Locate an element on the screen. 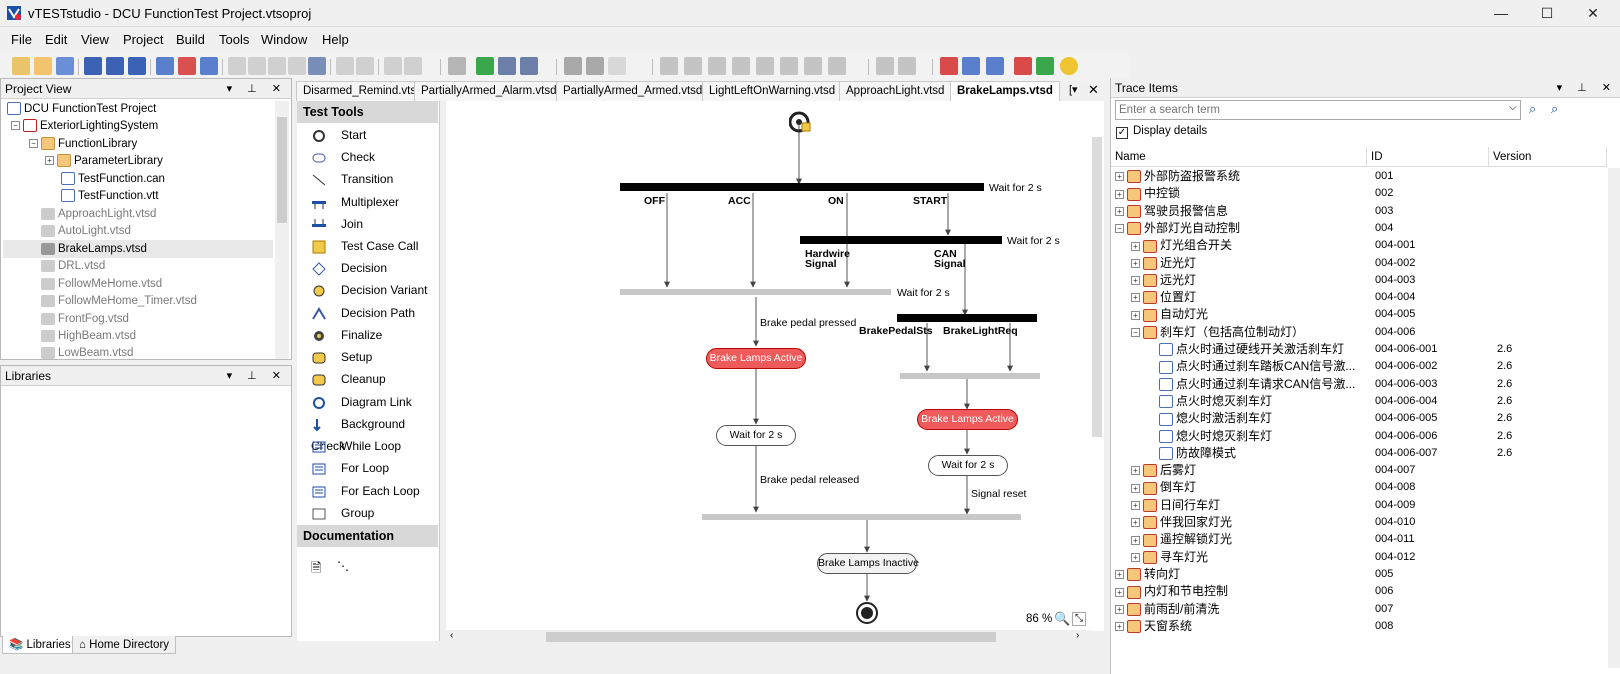 This screenshot has width=1620, height=674. brake-lamps-active-node-2: Brake Lamps Active is located at coordinates (967, 419).